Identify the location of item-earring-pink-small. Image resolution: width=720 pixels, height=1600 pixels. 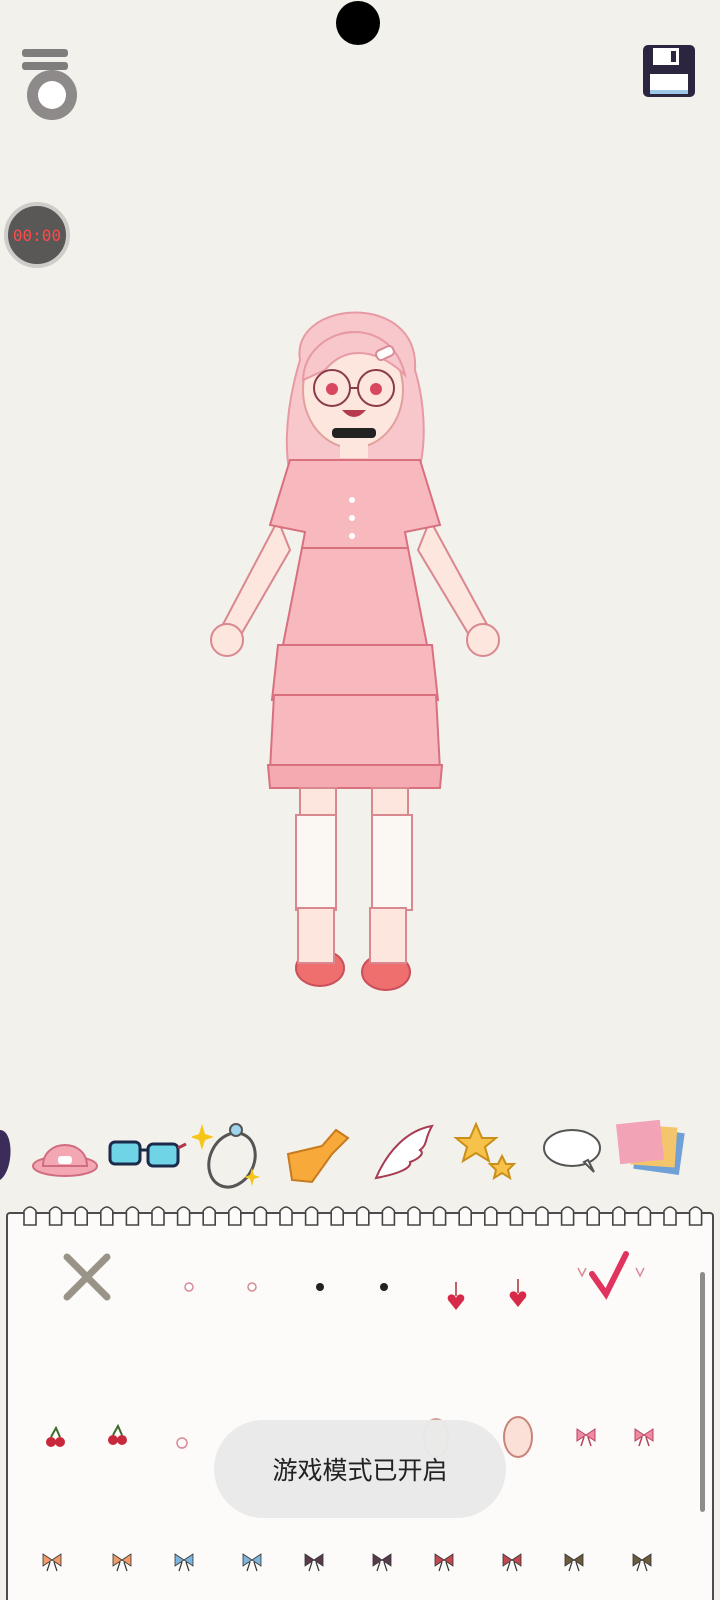
(189, 1287).